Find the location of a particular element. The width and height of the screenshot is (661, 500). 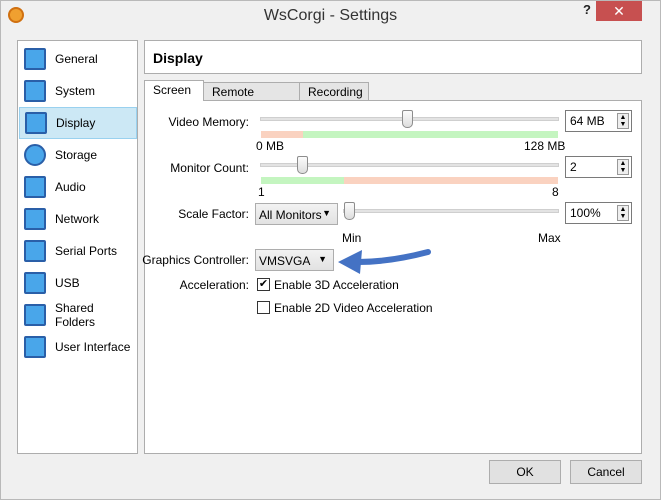

sidebar-item-label: Display is located at coordinates (76, 123).